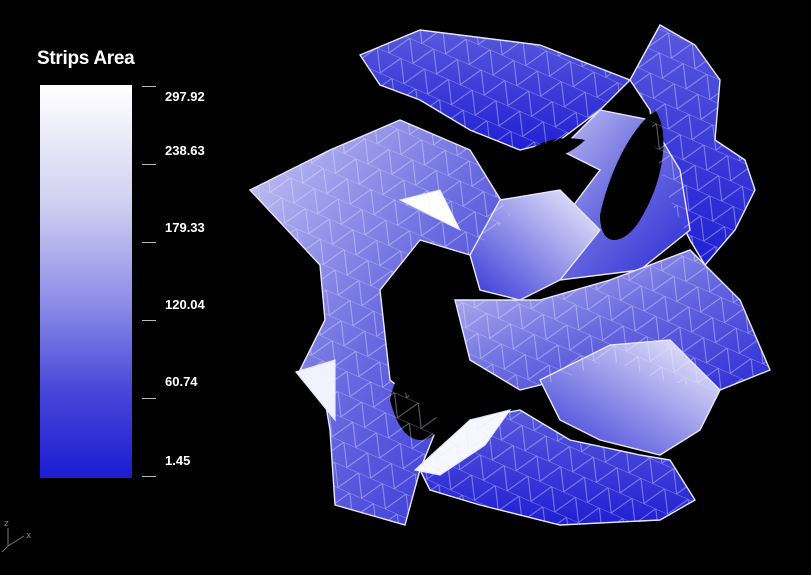  I want to click on axis-x-label: x, so click(29, 536).